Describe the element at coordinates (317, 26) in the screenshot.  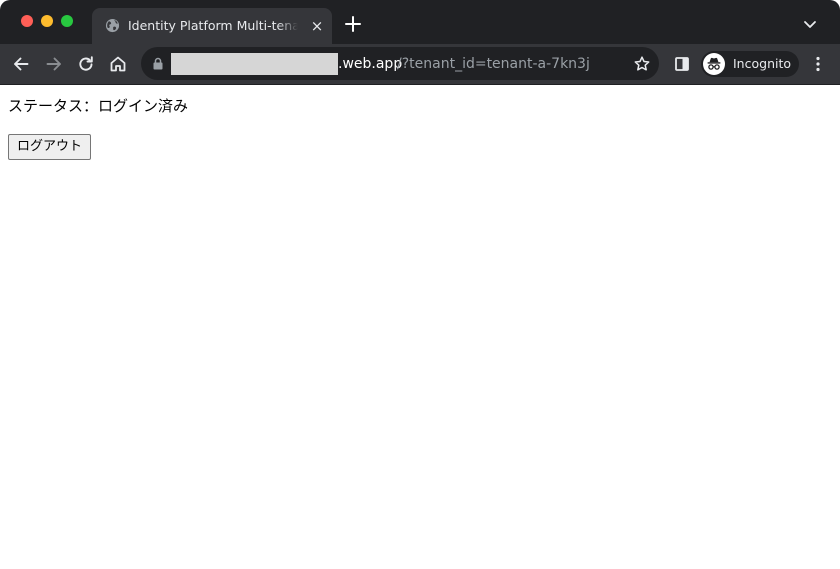
I see `tab-close-icon: ×` at that location.